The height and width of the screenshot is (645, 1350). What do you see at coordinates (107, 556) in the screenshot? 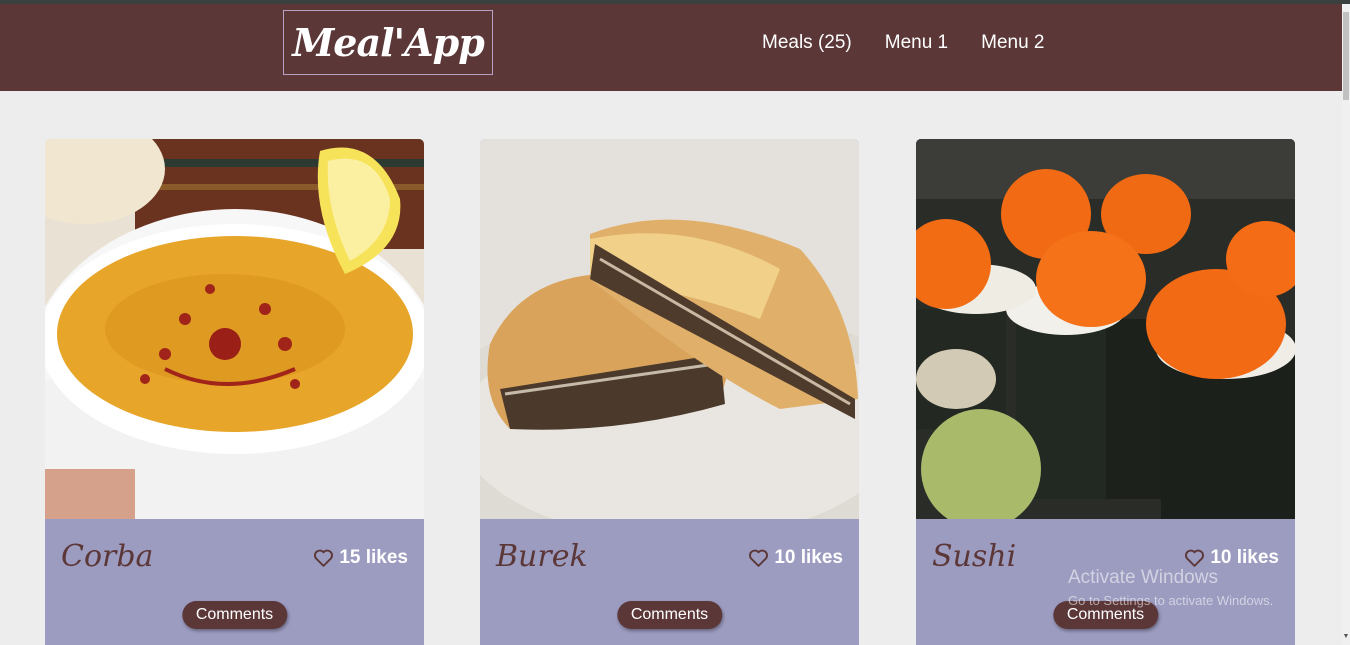
I see `meal-name: Corba` at bounding box center [107, 556].